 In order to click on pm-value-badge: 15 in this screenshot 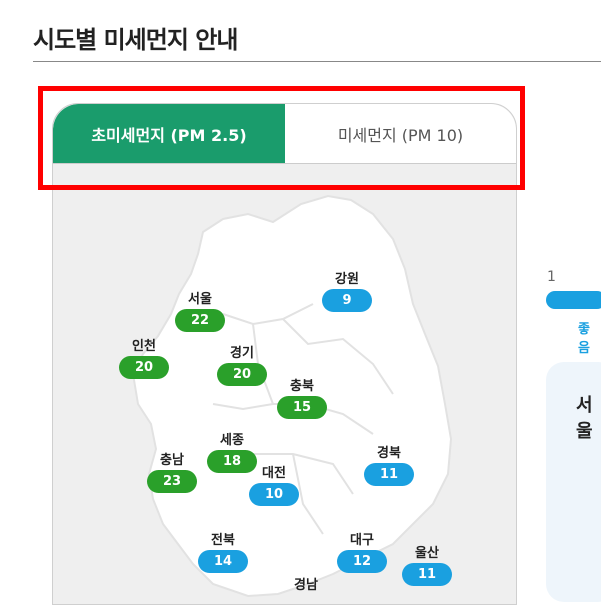, I will do `click(302, 407)`.